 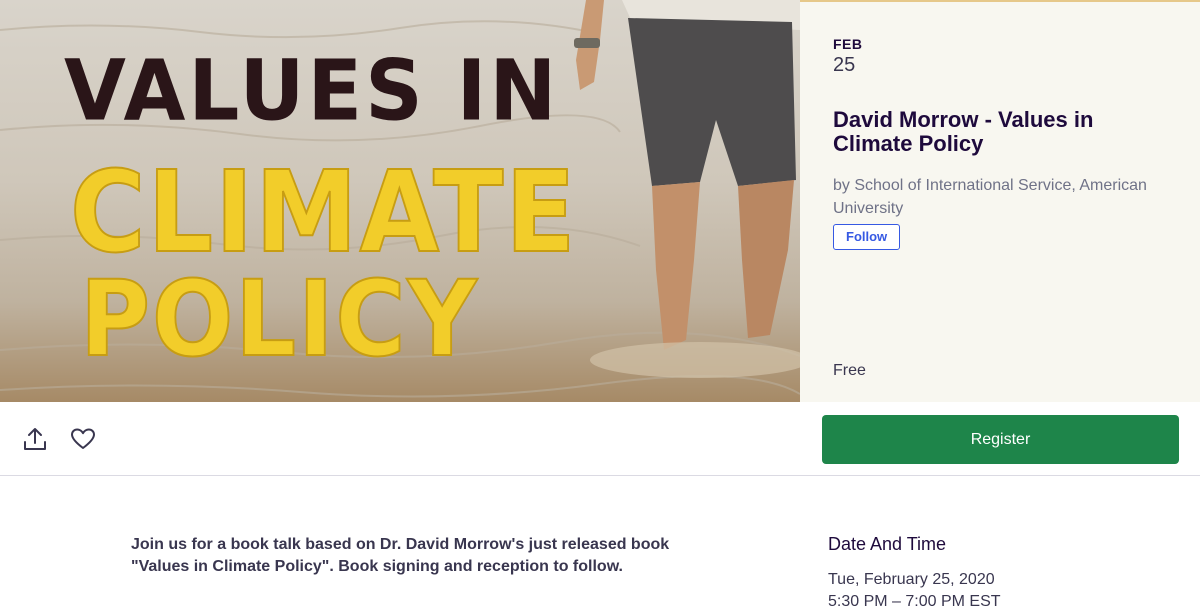 I want to click on like-button, so click(x=83, y=439).